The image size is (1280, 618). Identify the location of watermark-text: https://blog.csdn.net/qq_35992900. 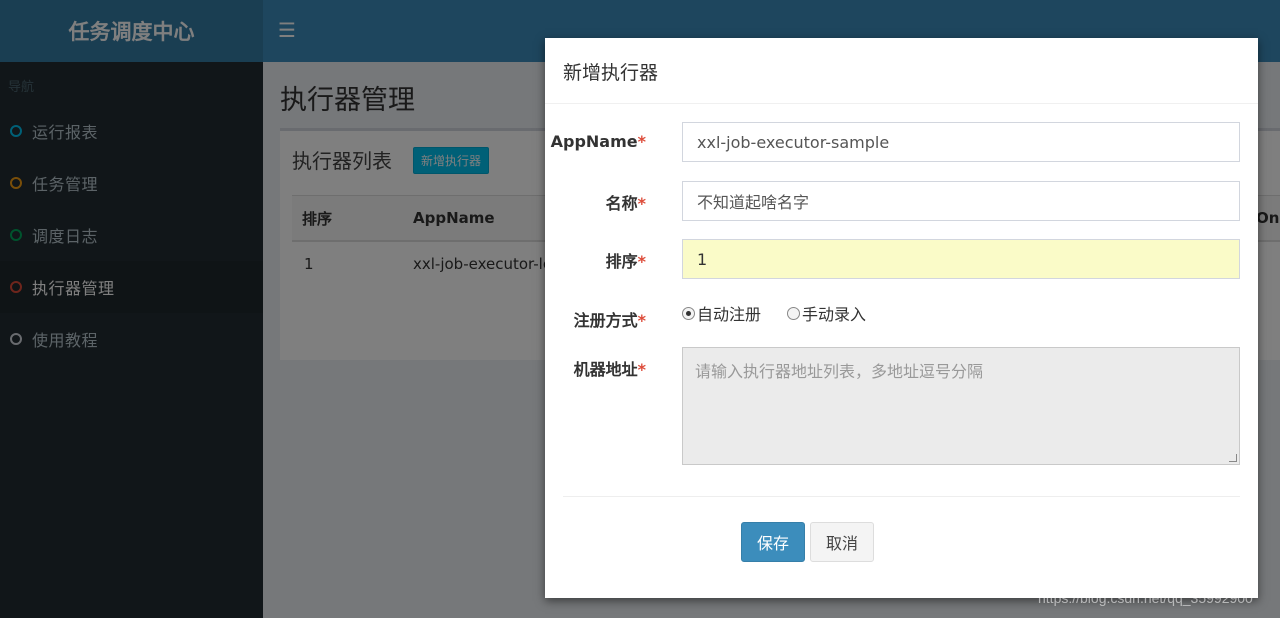
(1145, 598).